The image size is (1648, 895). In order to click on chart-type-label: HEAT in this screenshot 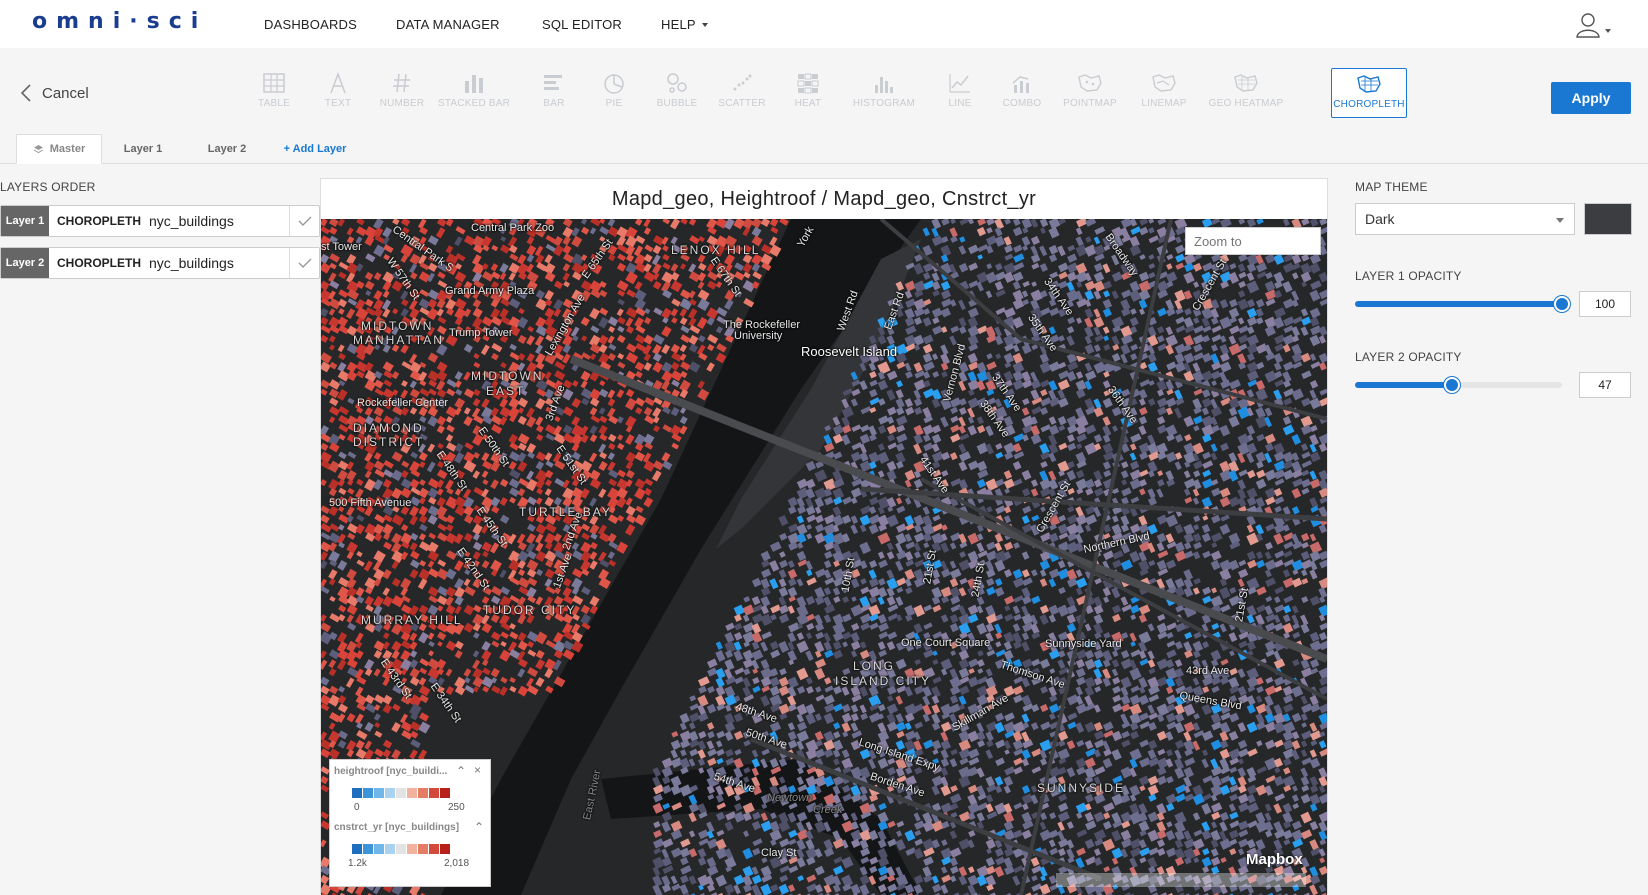, I will do `click(808, 103)`.